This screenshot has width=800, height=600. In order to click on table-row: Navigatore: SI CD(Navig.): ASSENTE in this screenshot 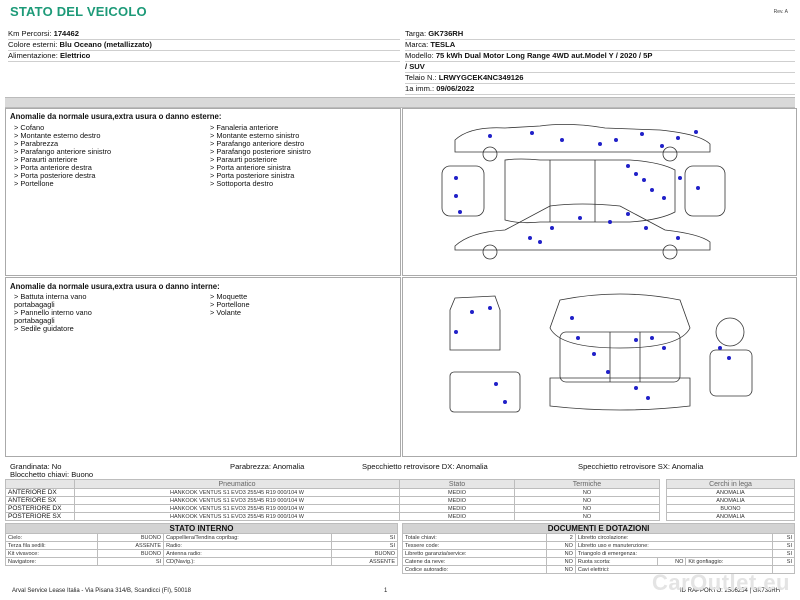, I will do `click(202, 561)`.